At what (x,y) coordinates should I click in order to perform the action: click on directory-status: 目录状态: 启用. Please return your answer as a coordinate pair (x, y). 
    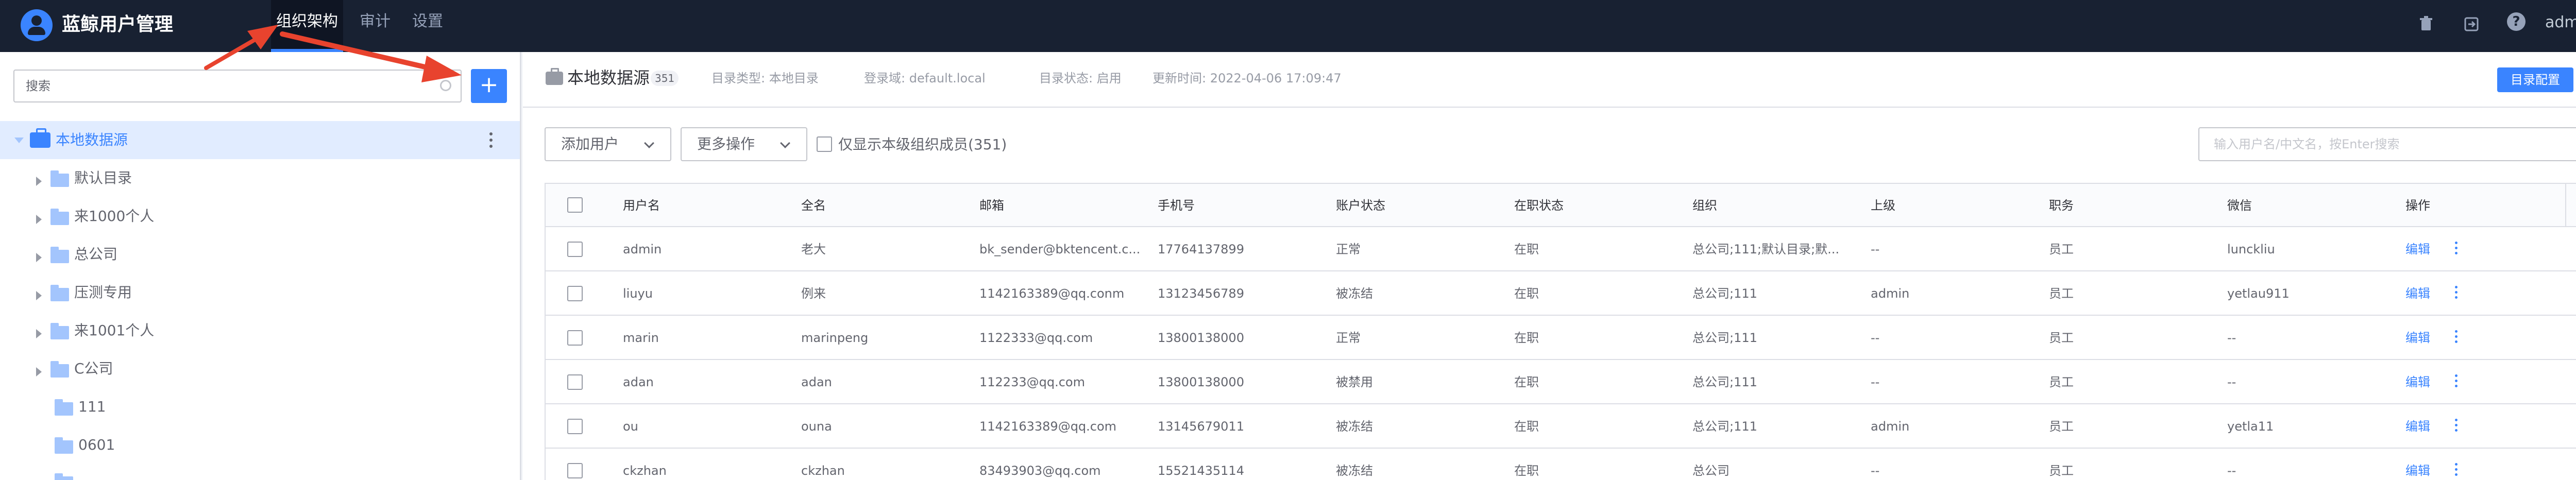
    Looking at the image, I should click on (1081, 78).